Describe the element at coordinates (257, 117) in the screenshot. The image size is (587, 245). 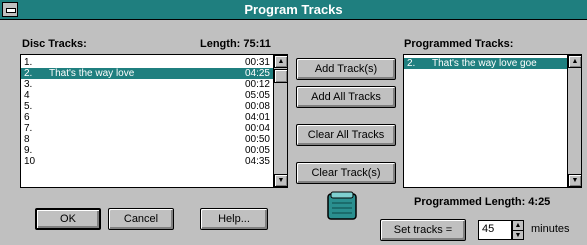
I see `track-time: 04:01` at that location.